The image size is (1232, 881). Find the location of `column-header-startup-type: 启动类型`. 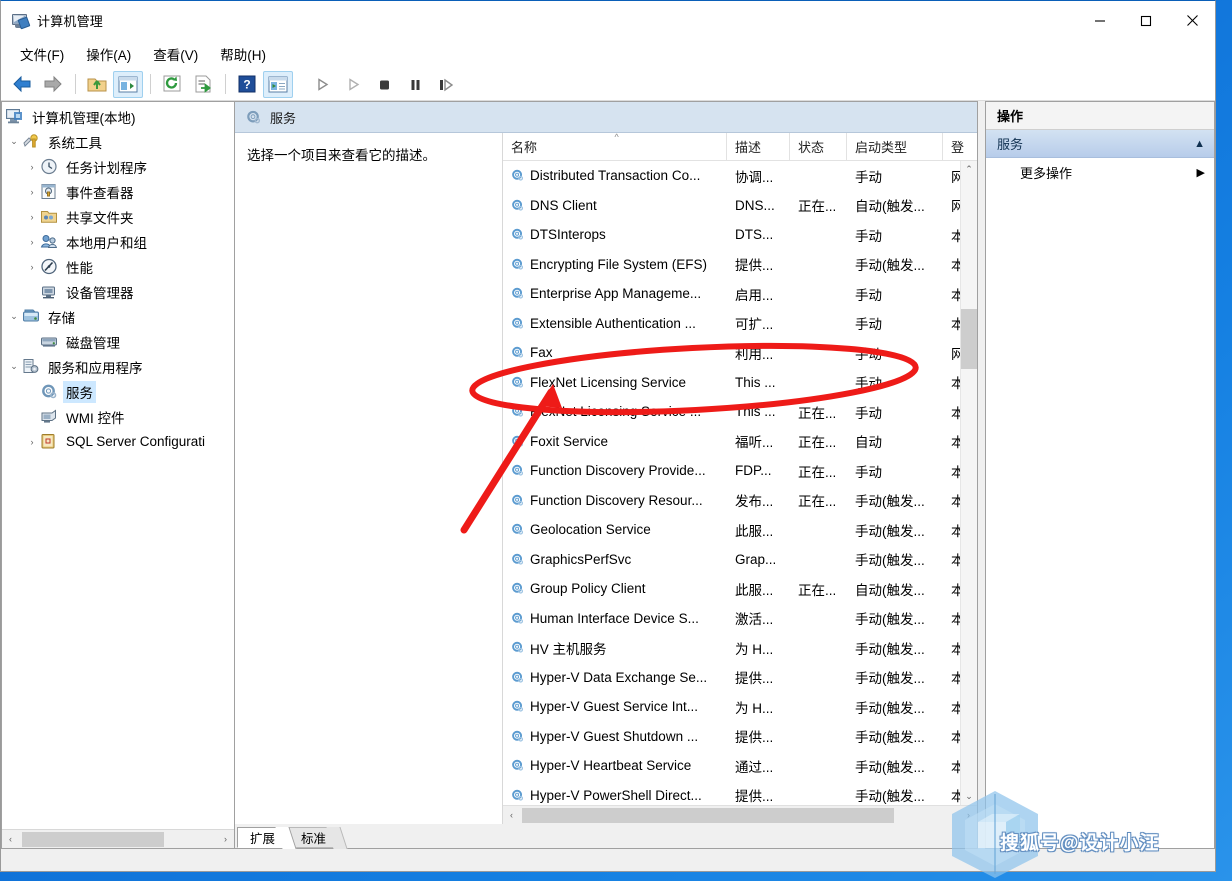

column-header-startup-type: 启动类型 is located at coordinates (895, 146).